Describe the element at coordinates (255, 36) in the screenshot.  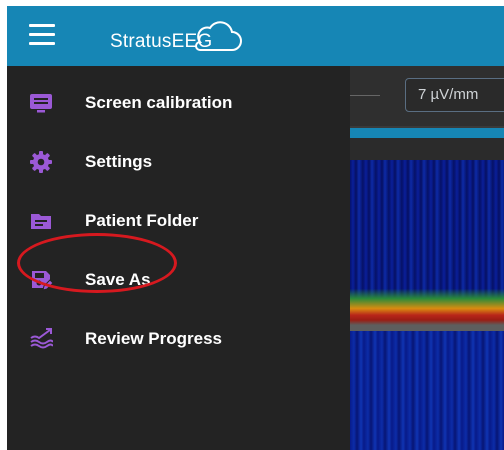
I see `top-app-bar: StratusEEG` at that location.